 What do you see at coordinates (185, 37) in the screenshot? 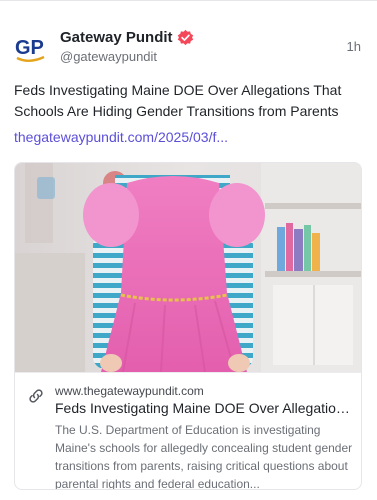
I see `verified-badge-icon` at bounding box center [185, 37].